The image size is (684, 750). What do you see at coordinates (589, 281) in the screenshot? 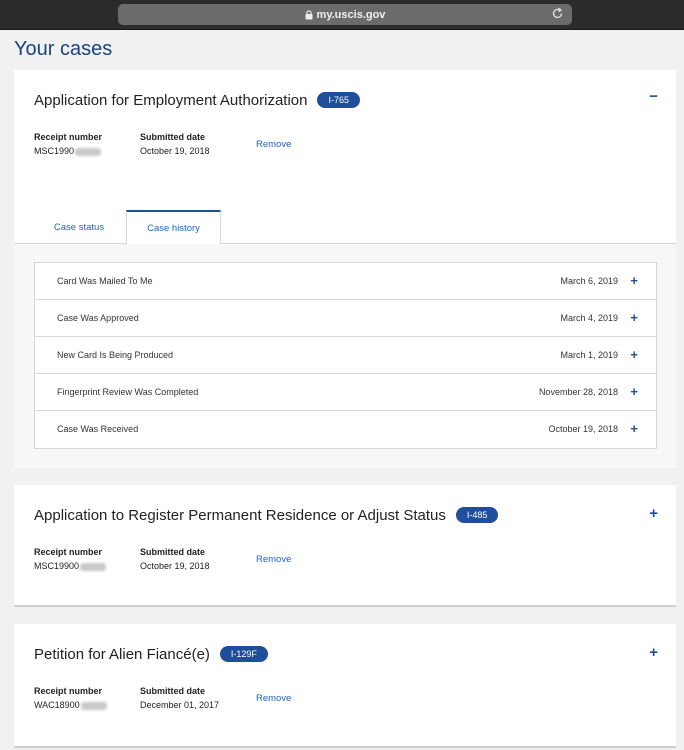
I see `history-date: March 6, 2019` at bounding box center [589, 281].